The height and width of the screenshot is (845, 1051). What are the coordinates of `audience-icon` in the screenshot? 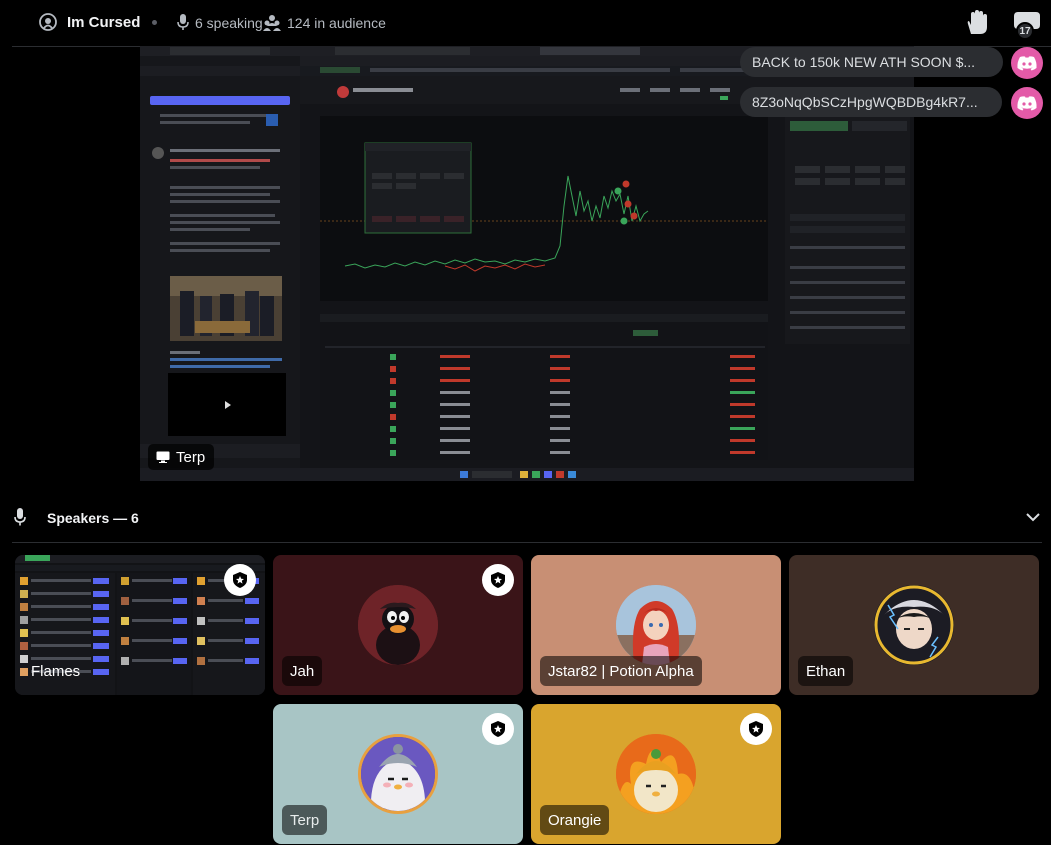 It's located at (272, 23).